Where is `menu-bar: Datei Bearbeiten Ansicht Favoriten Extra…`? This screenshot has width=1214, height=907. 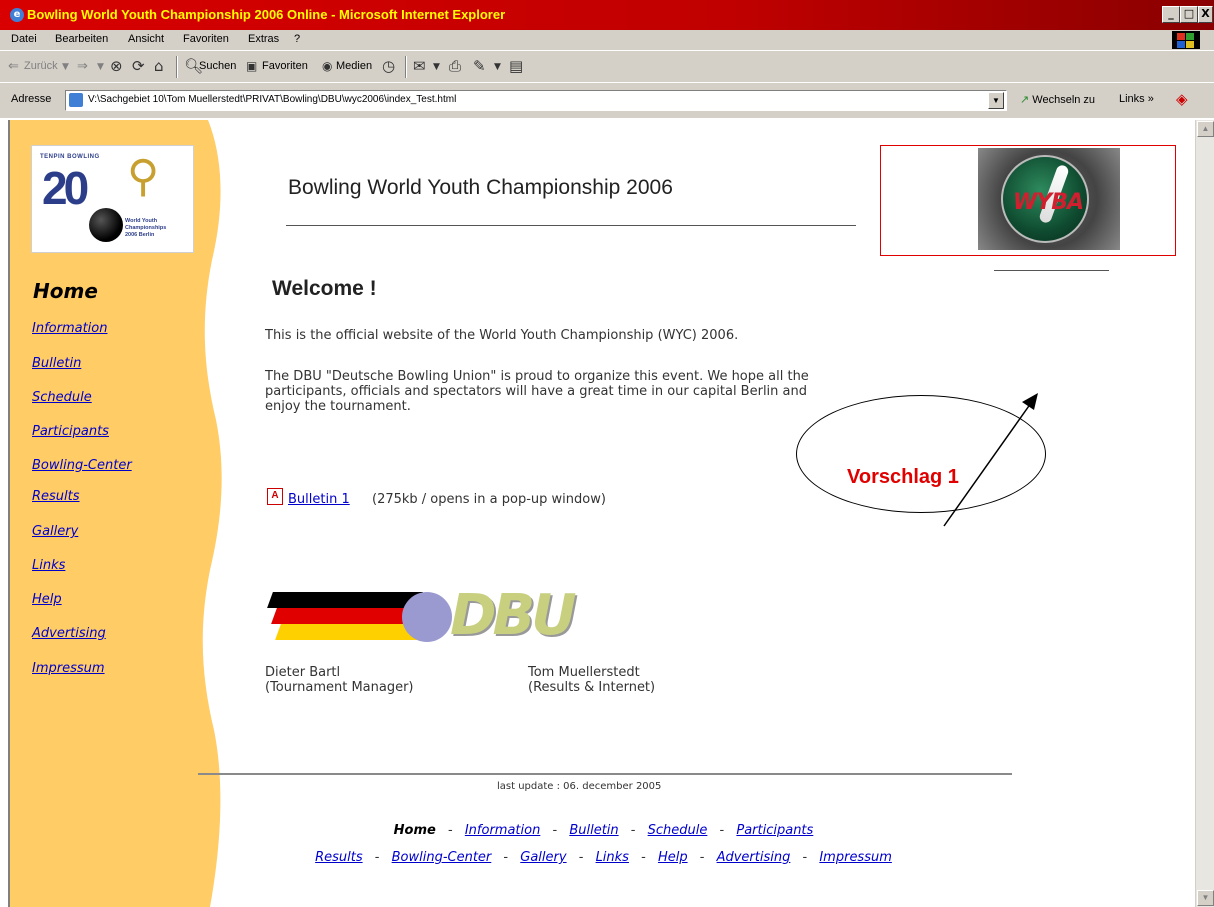 menu-bar: Datei Bearbeiten Ansicht Favoriten Extra… is located at coordinates (607, 40).